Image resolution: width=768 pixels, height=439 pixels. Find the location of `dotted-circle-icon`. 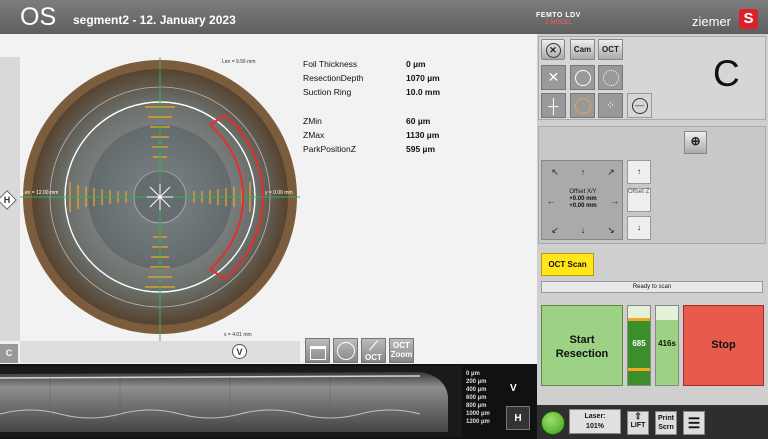

dotted-circle-icon is located at coordinates (610, 77).